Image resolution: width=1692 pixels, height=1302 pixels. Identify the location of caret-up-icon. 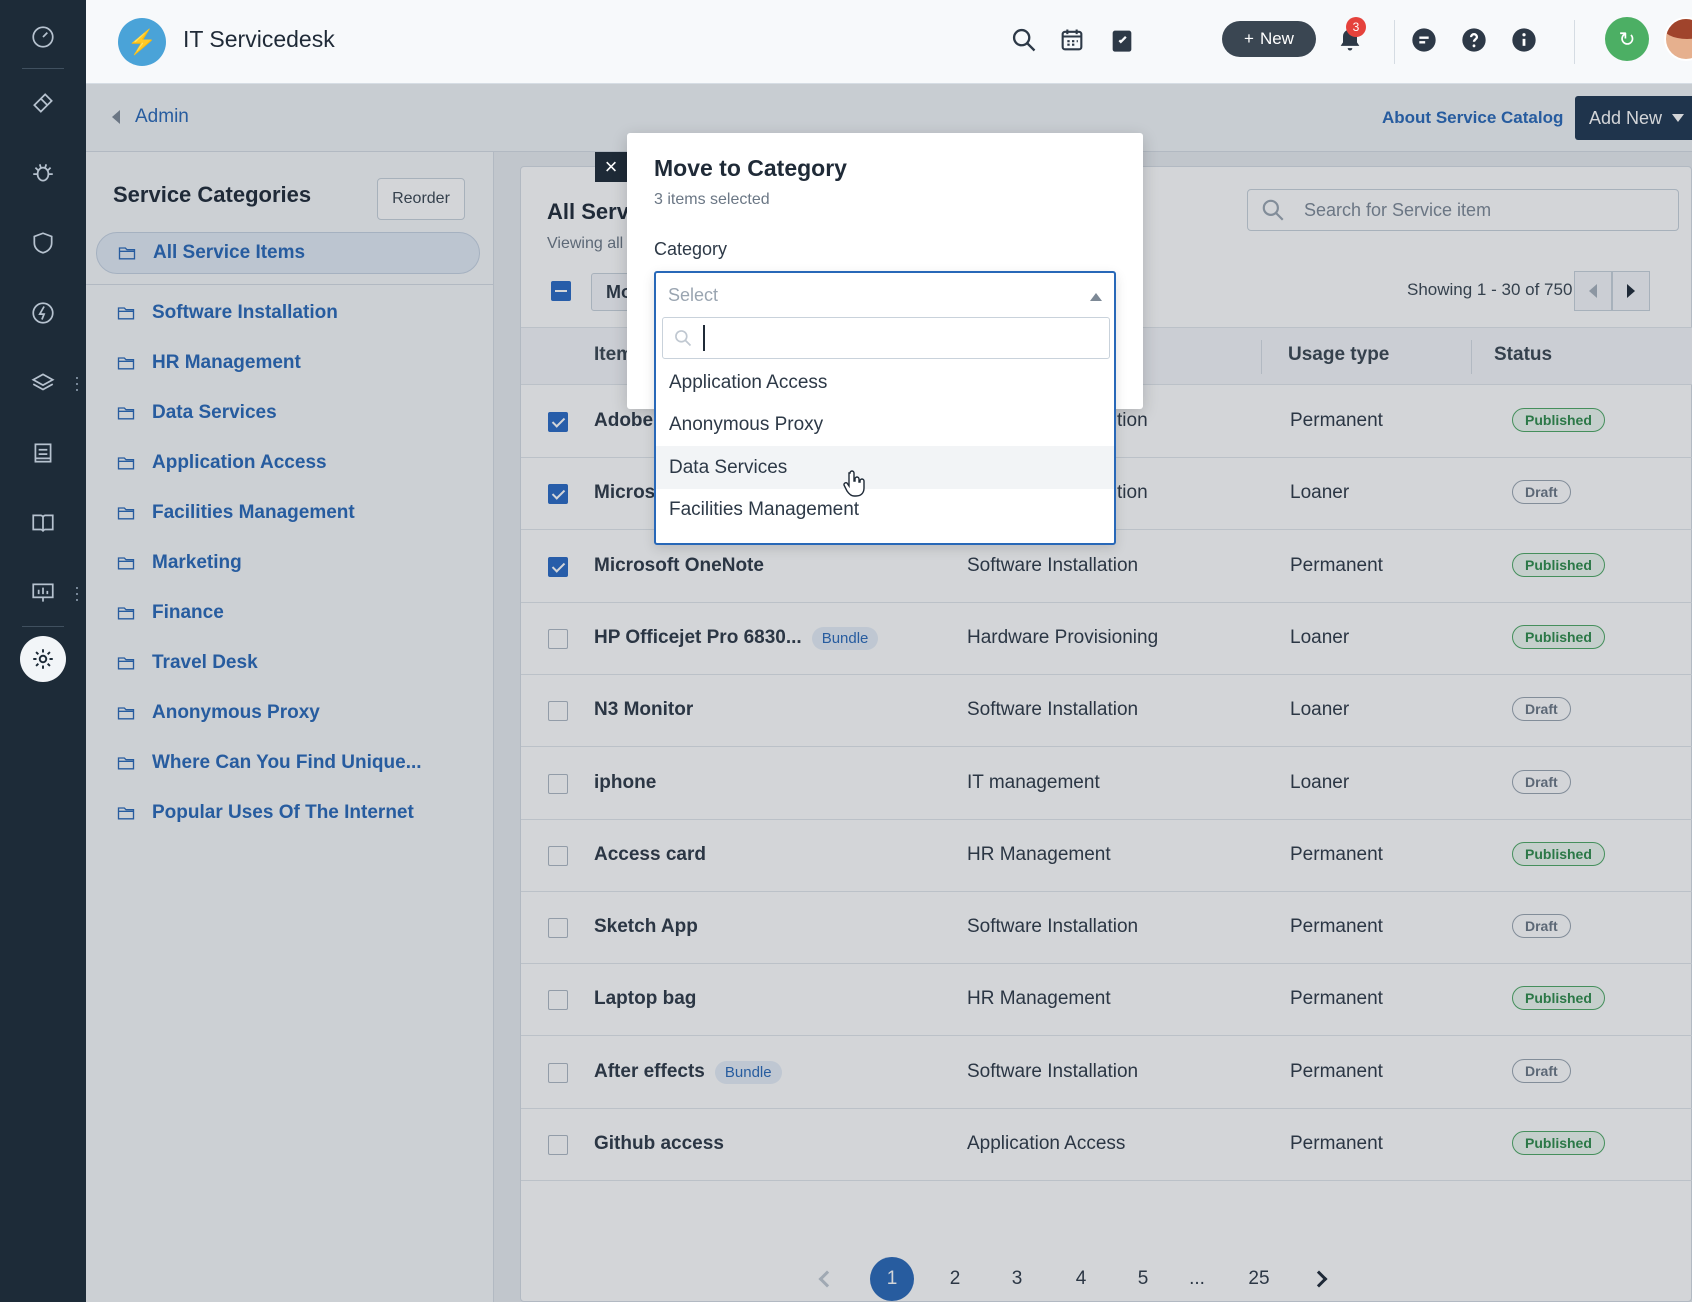
(1096, 297).